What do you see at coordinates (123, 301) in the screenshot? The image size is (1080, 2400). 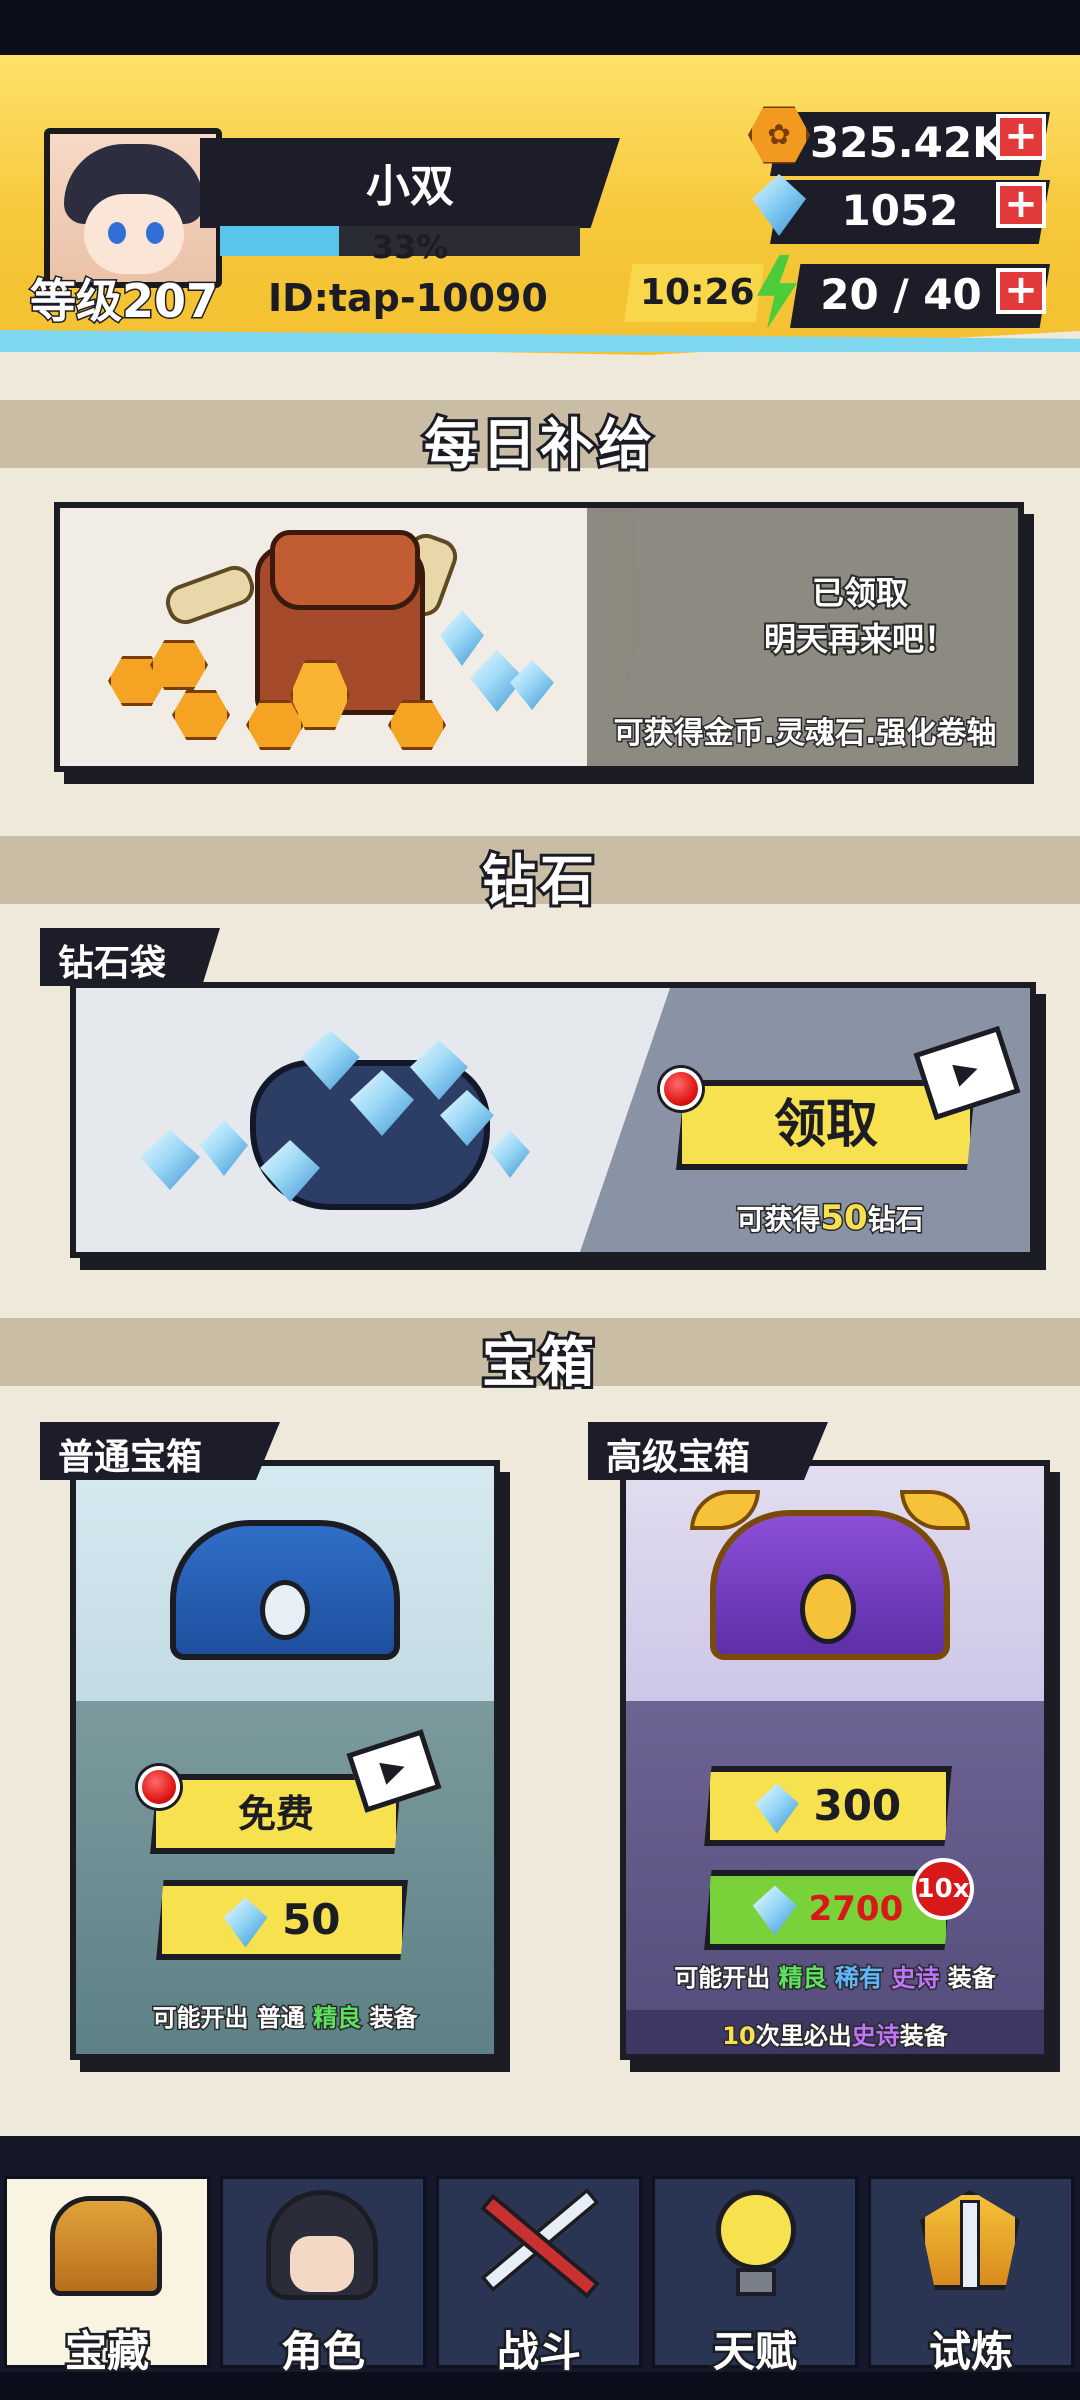 I see `player-level: 等级207` at bounding box center [123, 301].